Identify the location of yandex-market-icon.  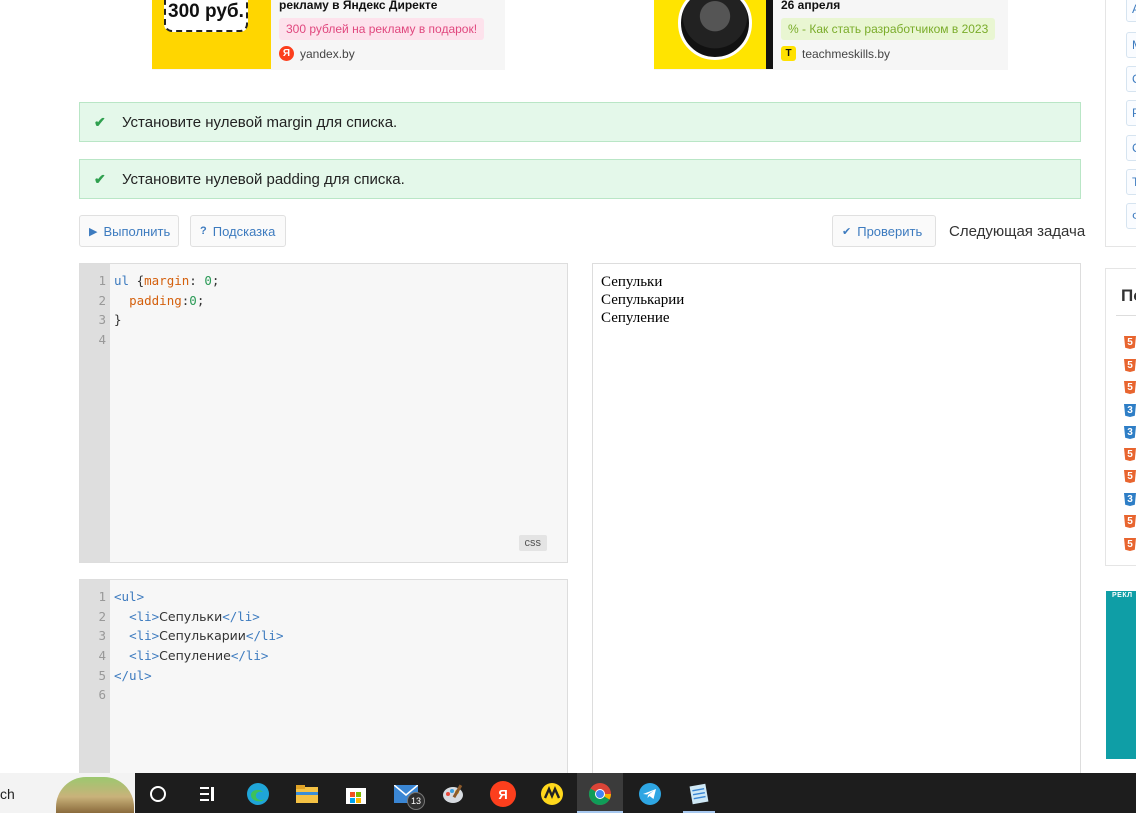
(552, 794).